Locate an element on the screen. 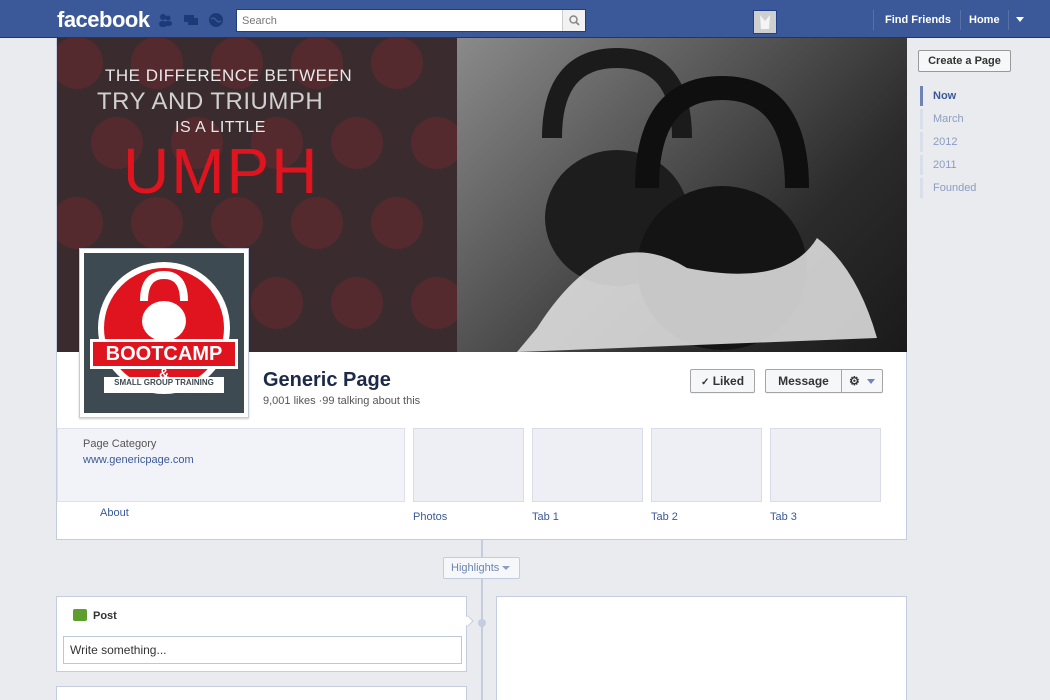 The width and height of the screenshot is (1050, 700). cover-tagline-line2: TRY AND TRIUMPH is located at coordinates (210, 101).